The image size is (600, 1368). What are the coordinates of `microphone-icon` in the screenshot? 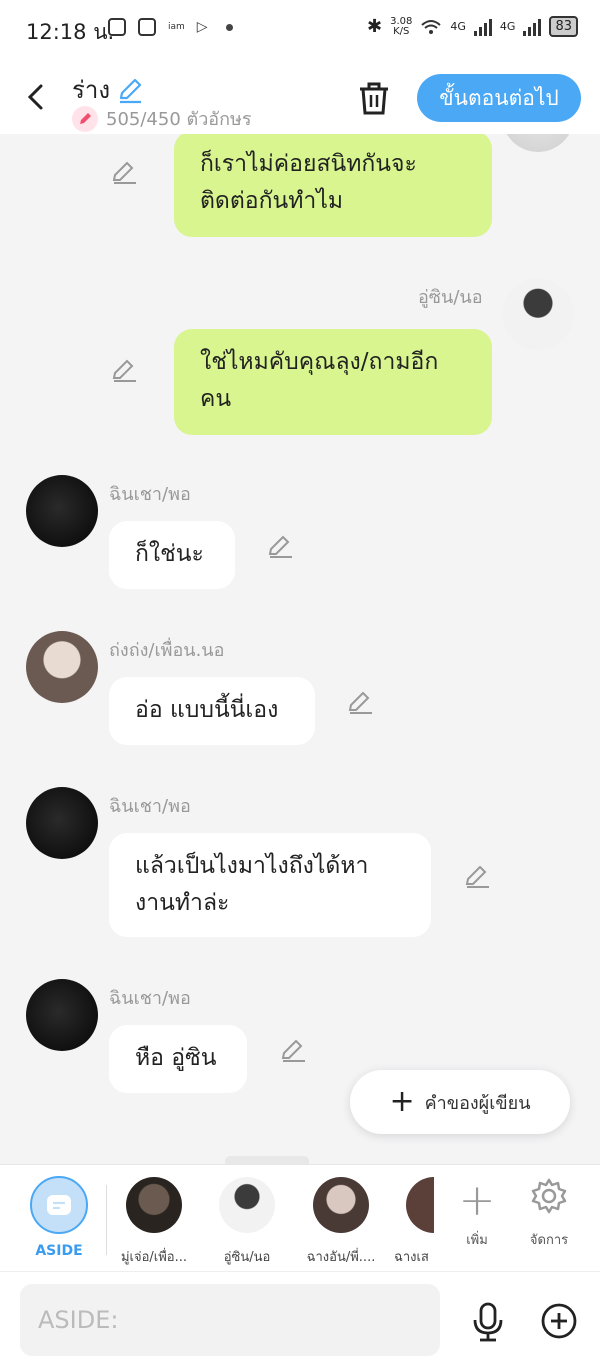 It's located at (488, 1322).